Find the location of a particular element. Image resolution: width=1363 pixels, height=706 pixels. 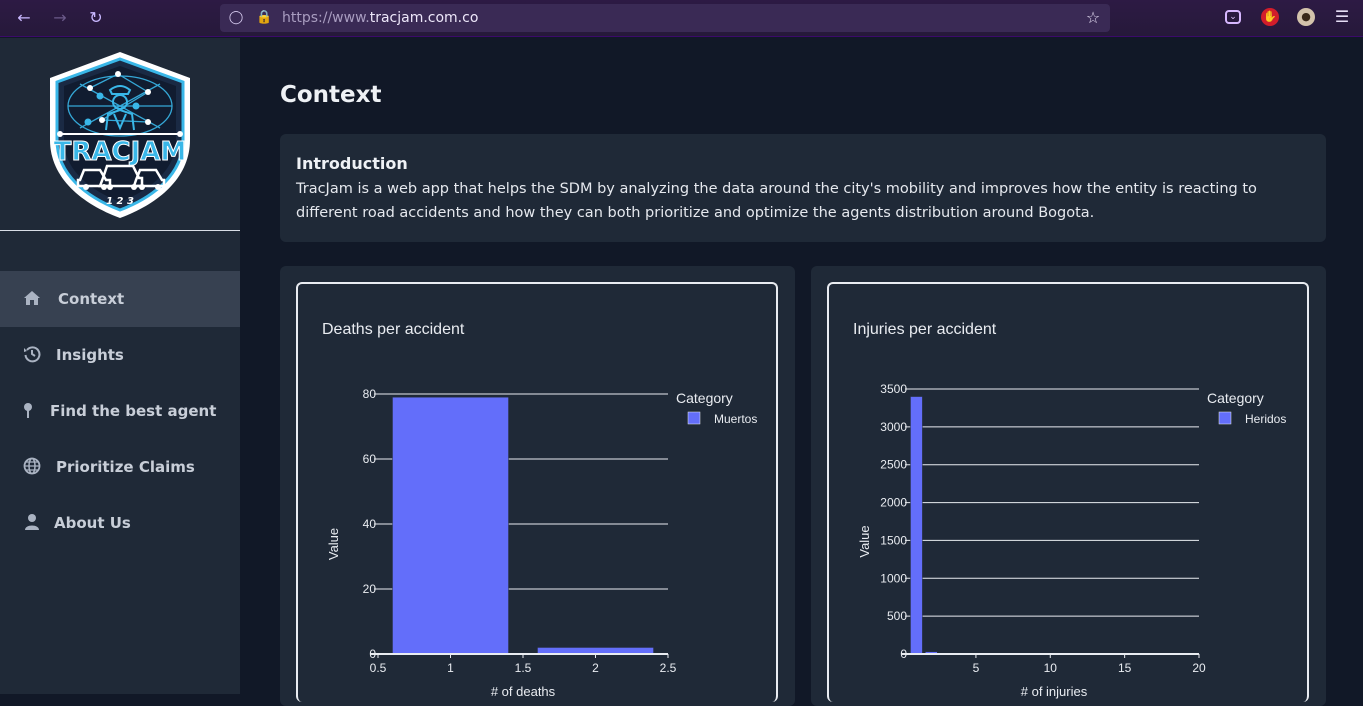

history-icon is located at coordinates (32, 355).